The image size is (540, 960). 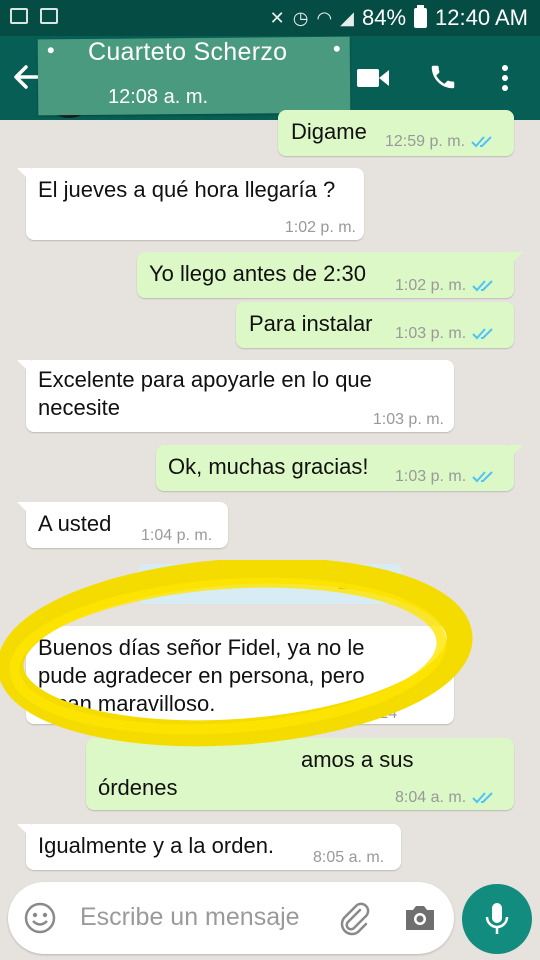 I want to click on message-text-line-1: amos a sus, so click(x=357, y=759).